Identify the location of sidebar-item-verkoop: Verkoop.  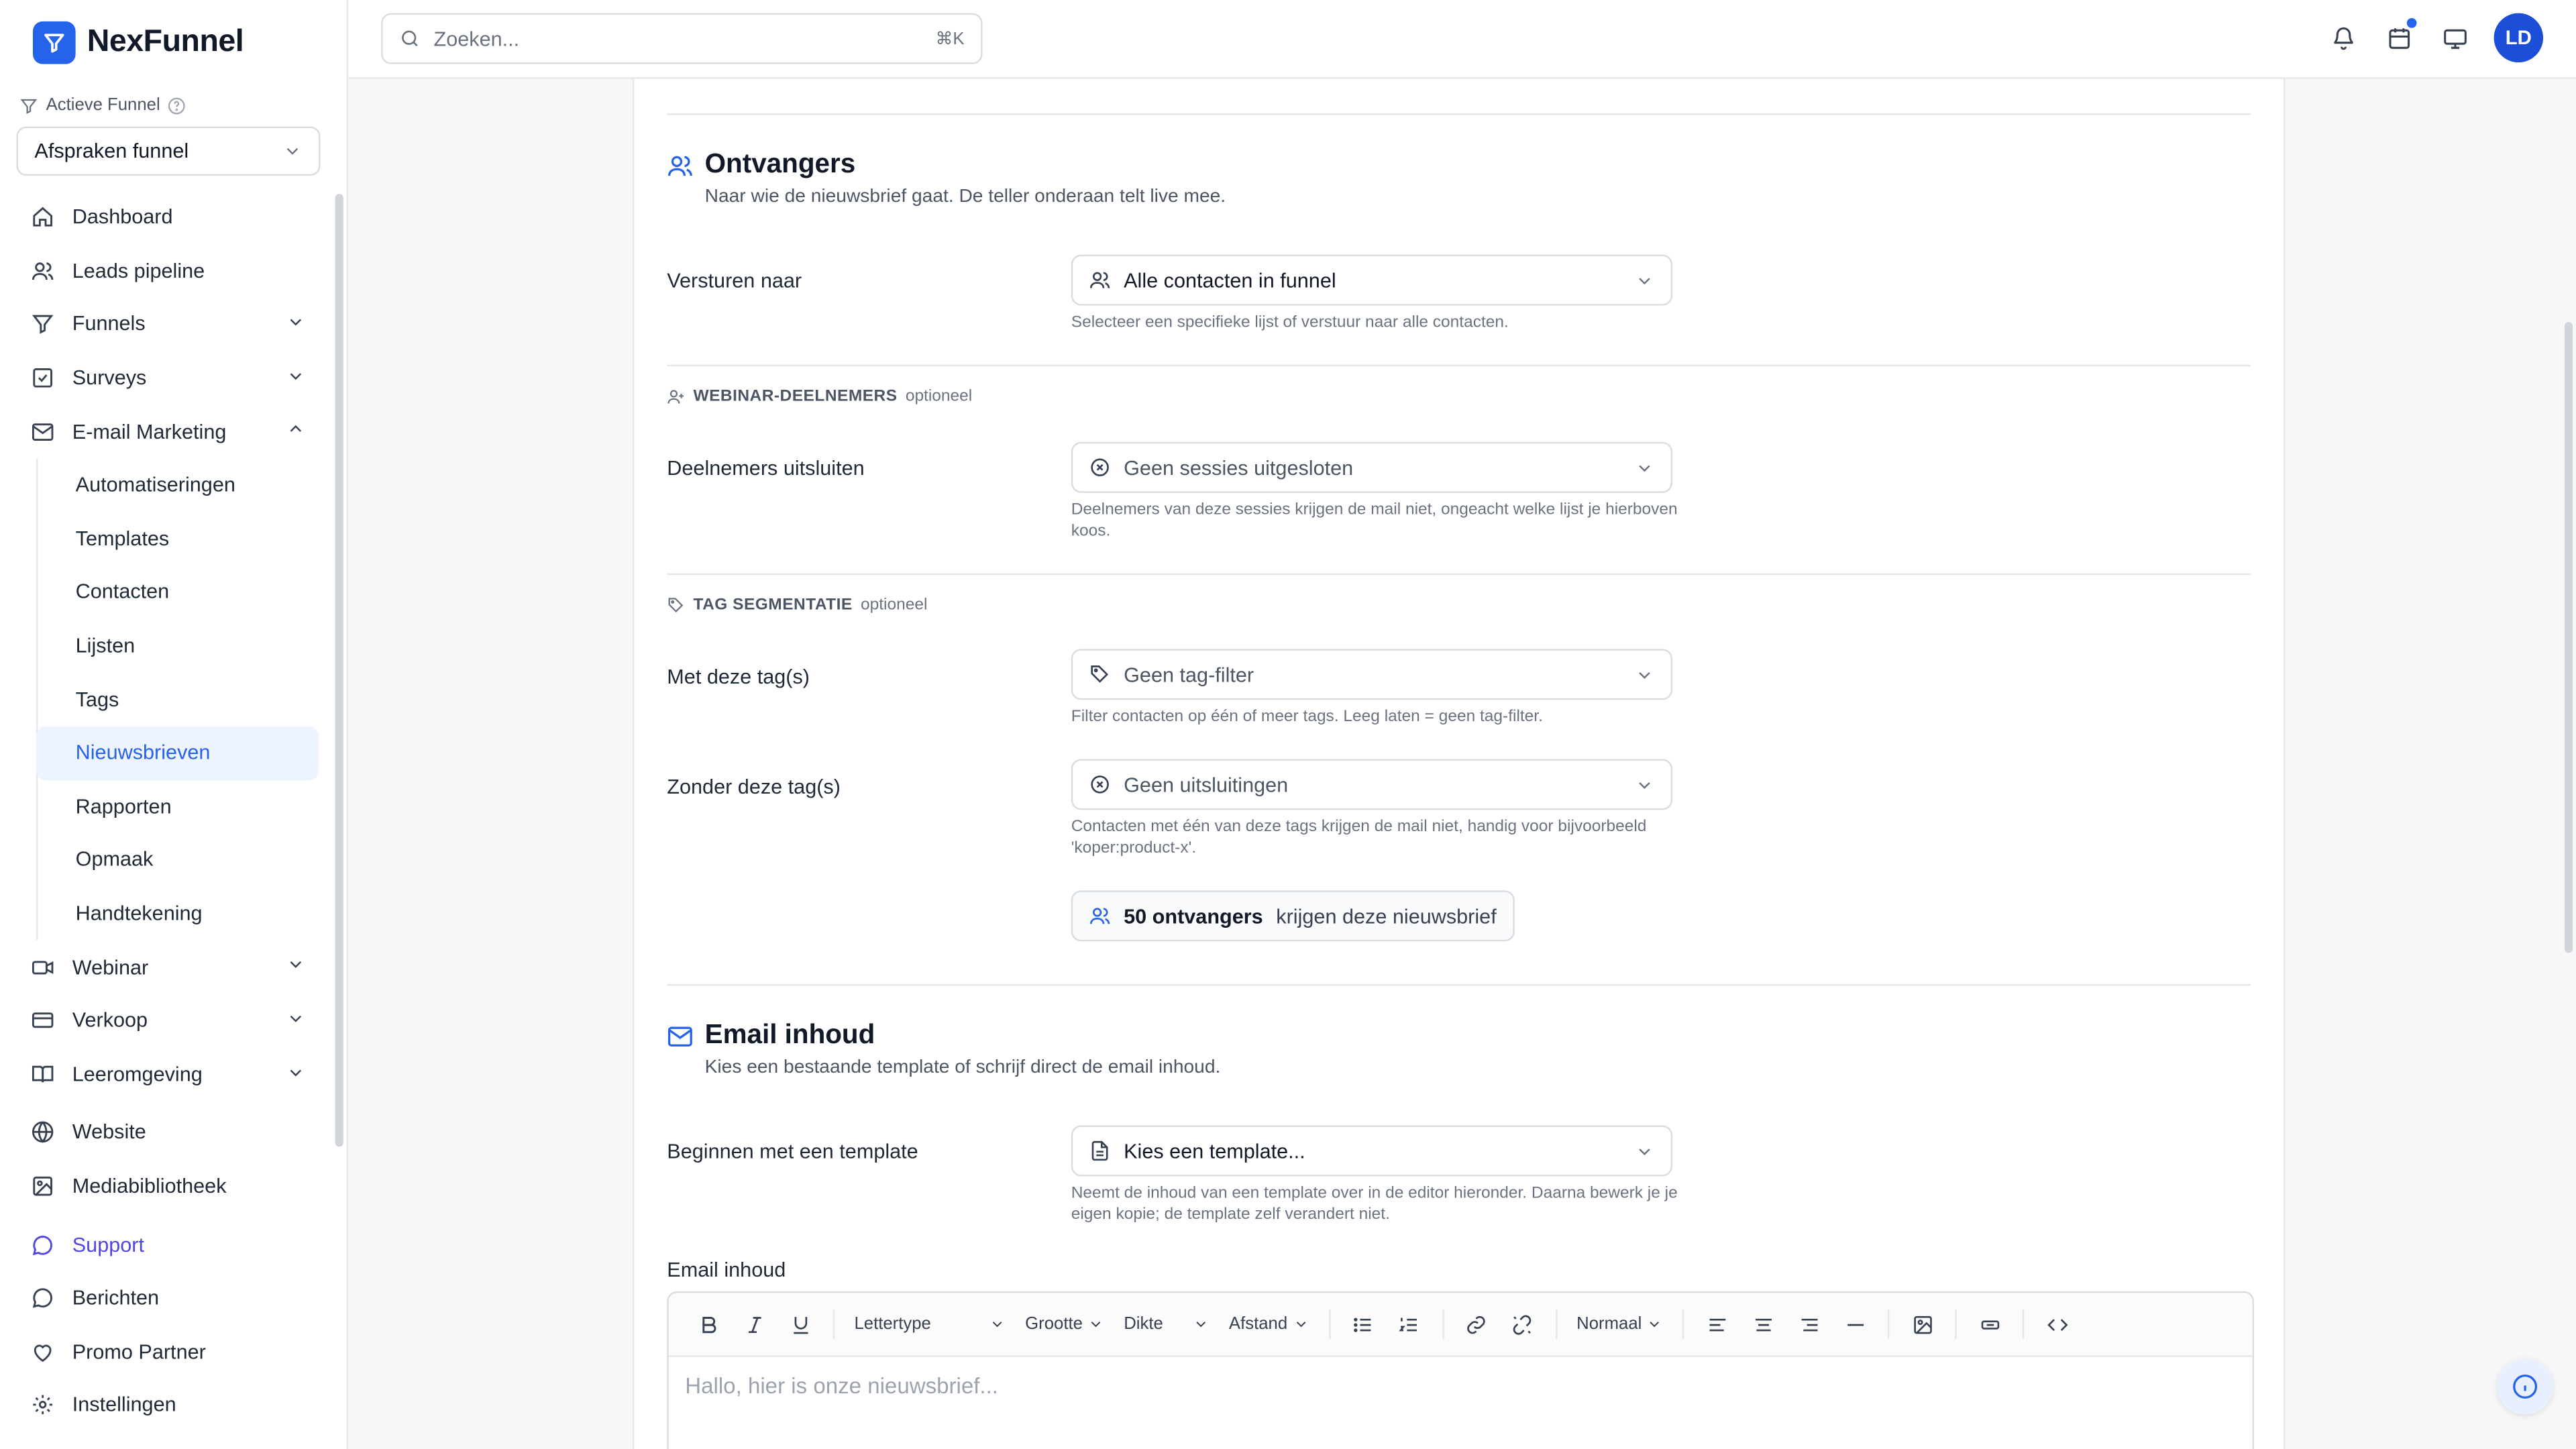
(169, 1020).